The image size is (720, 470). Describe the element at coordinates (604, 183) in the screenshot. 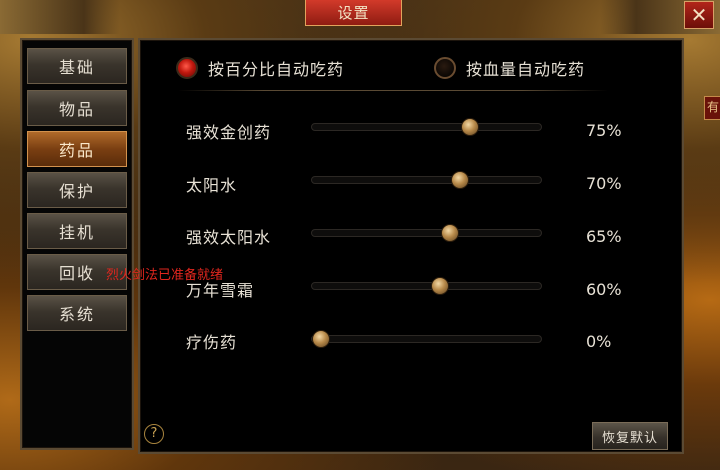

I see `potion-percent: 70%` at that location.